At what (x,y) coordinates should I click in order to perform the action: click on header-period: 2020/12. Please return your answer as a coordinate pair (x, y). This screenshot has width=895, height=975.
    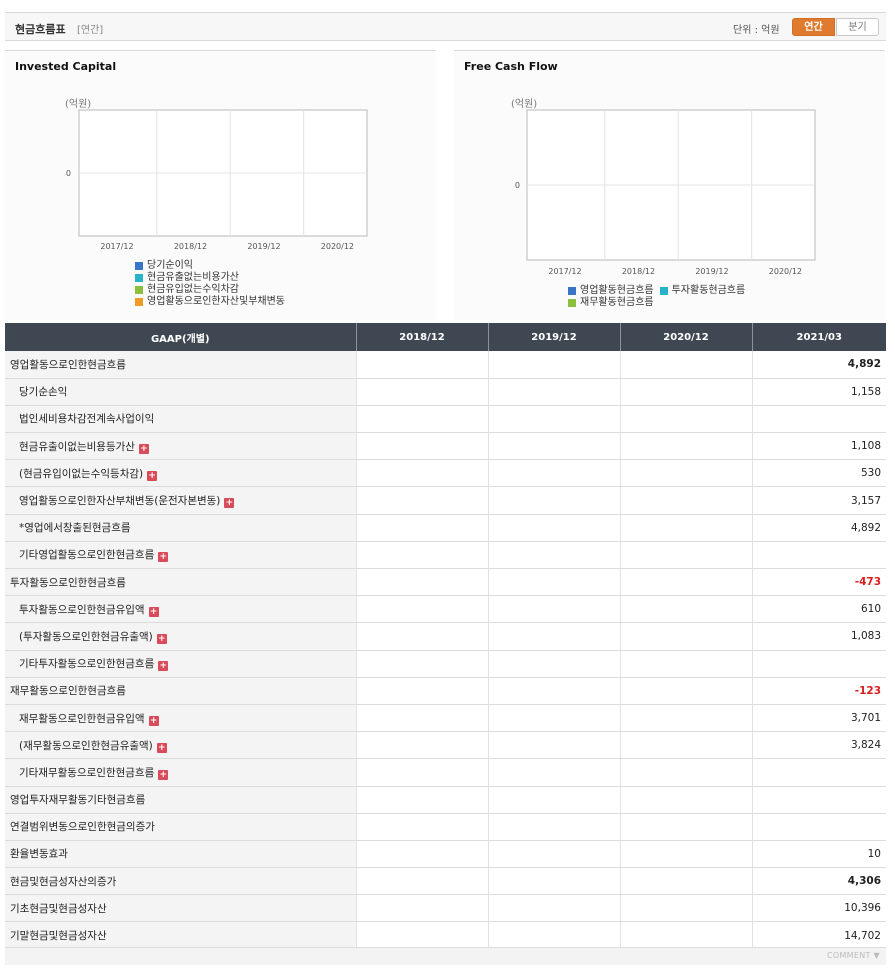
    Looking at the image, I should click on (686, 337).